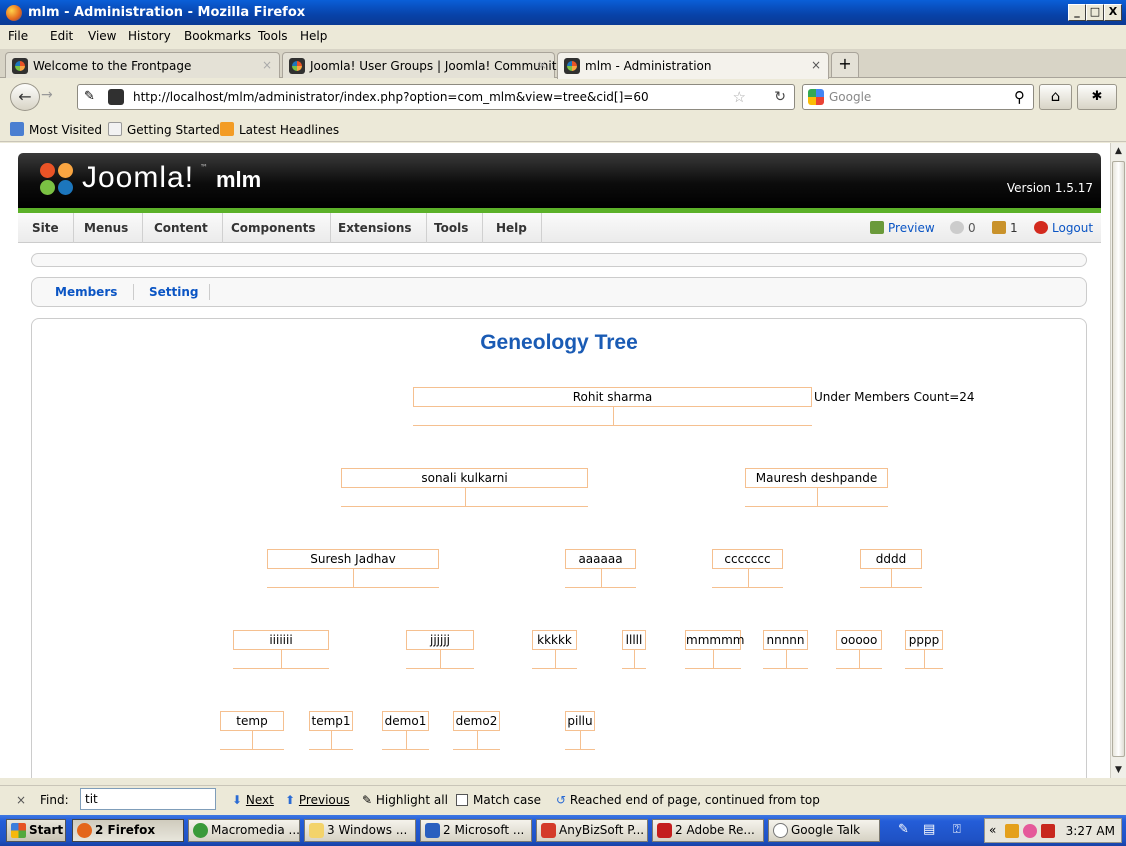 The image size is (1126, 846). What do you see at coordinates (714, 650) in the screenshot?
I see `tree-node: mmmmm` at bounding box center [714, 650].